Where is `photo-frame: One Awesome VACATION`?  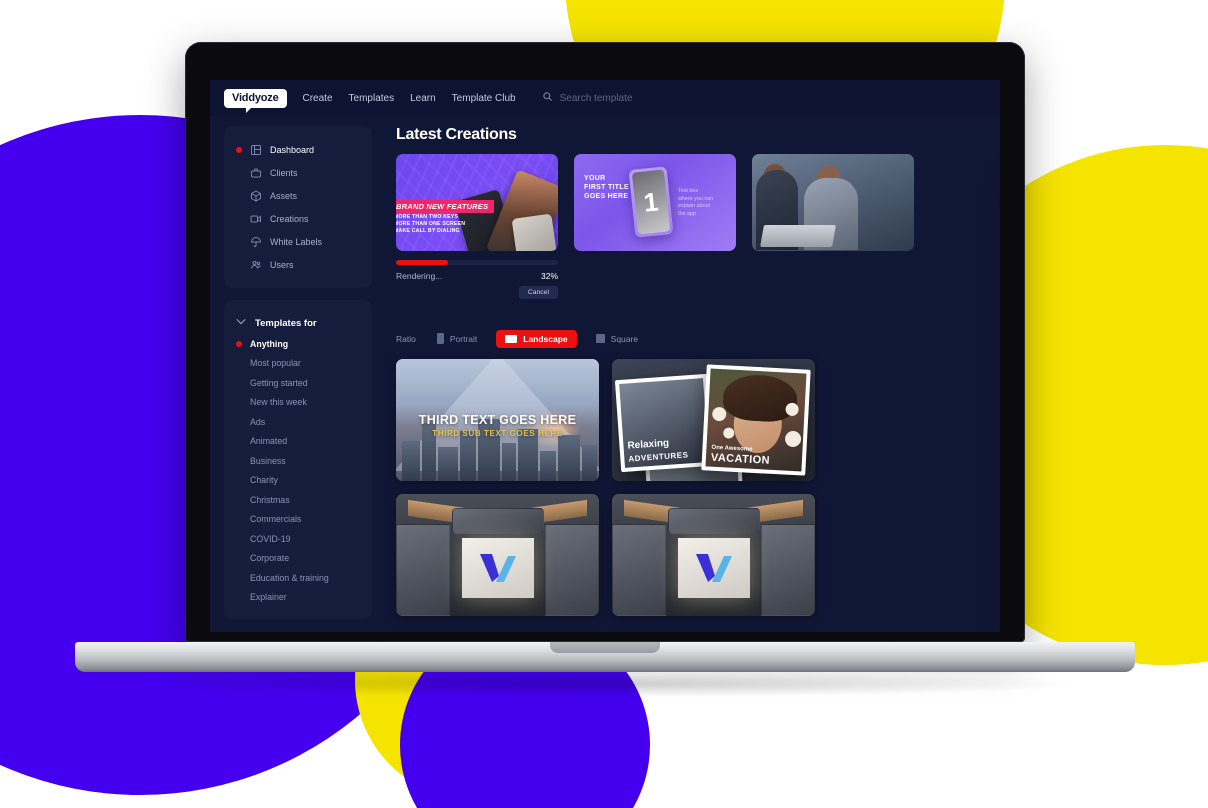 photo-frame: One Awesome VACATION is located at coordinates (756, 420).